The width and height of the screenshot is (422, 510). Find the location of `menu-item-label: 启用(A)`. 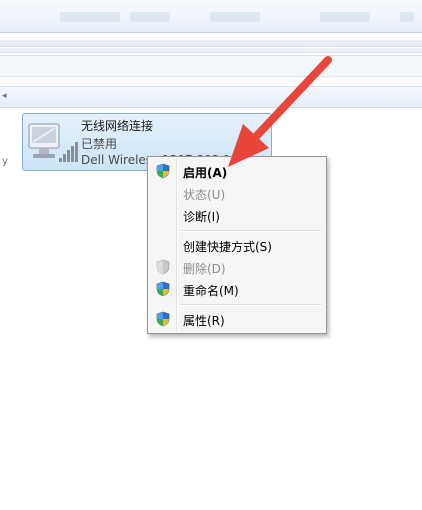

menu-item-label: 启用(A) is located at coordinates (205, 173).